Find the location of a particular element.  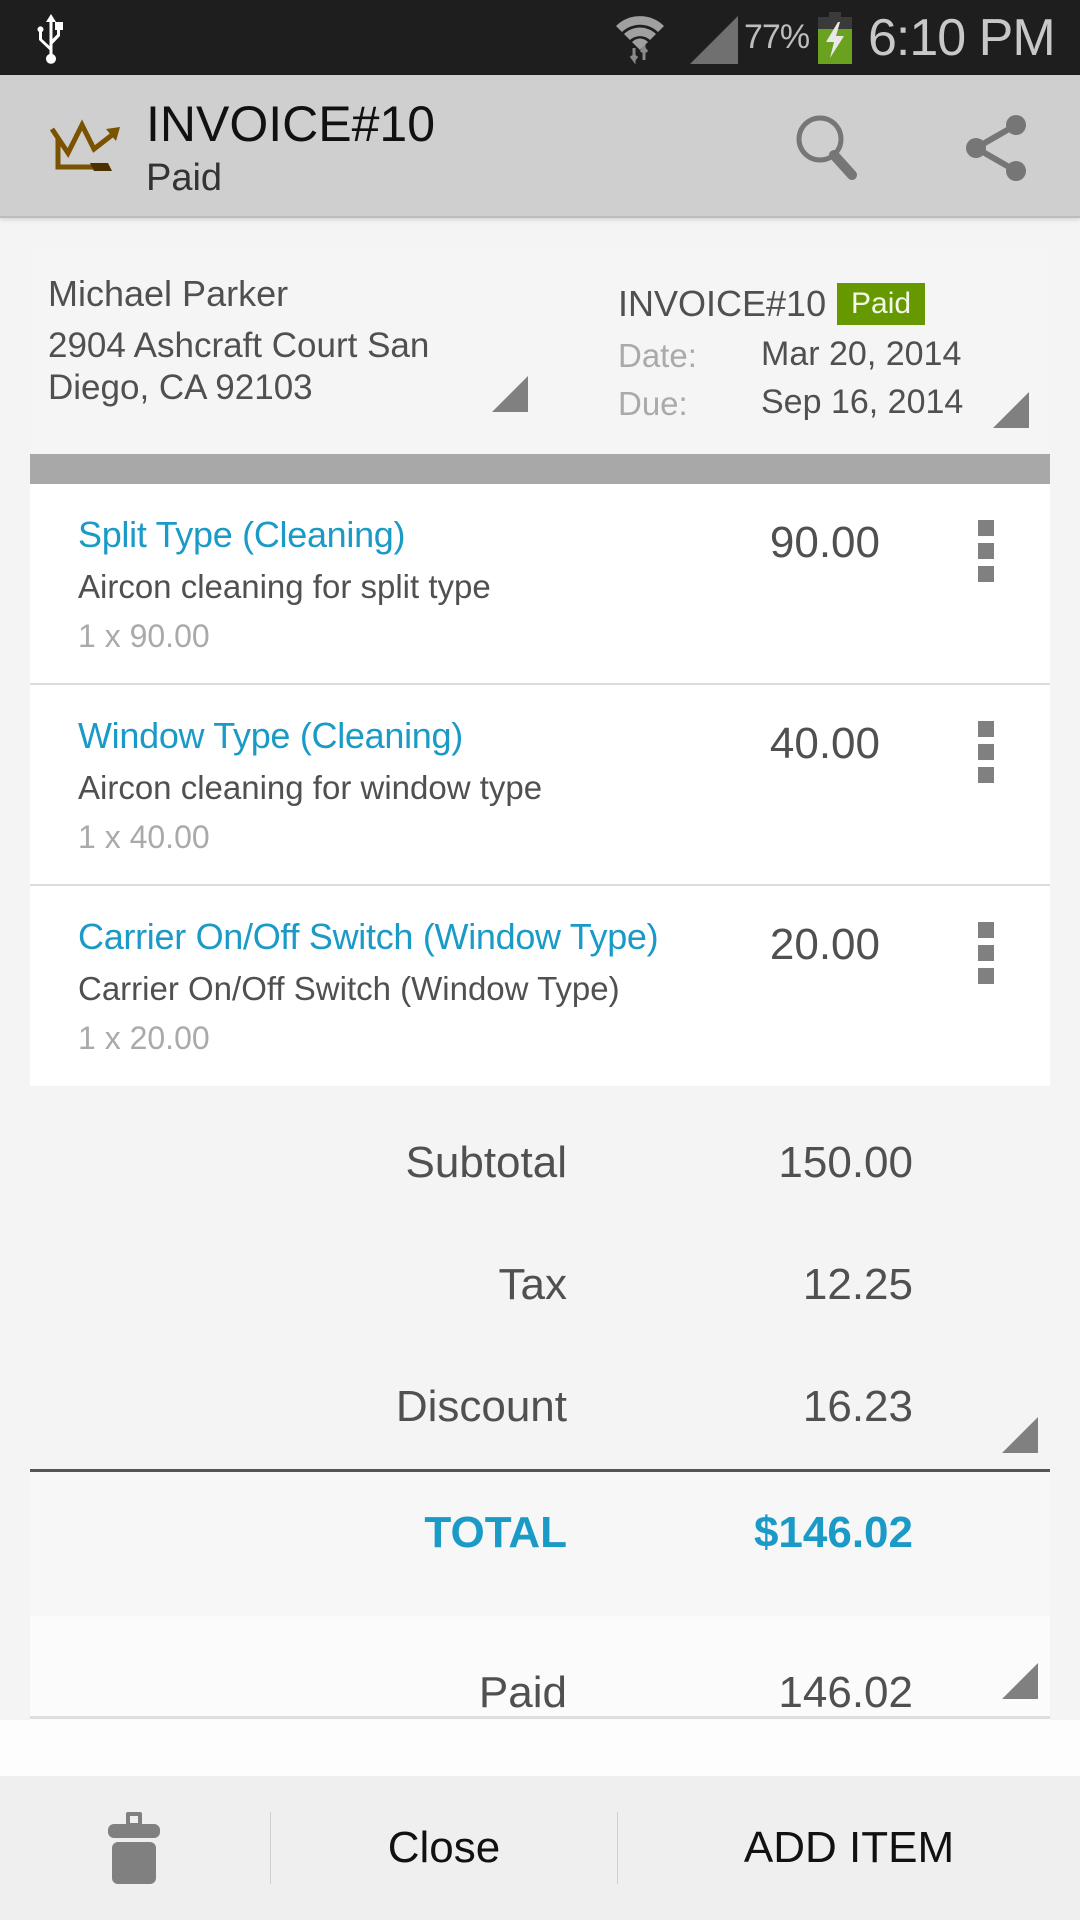

page-subtitle: Paid is located at coordinates (184, 178).